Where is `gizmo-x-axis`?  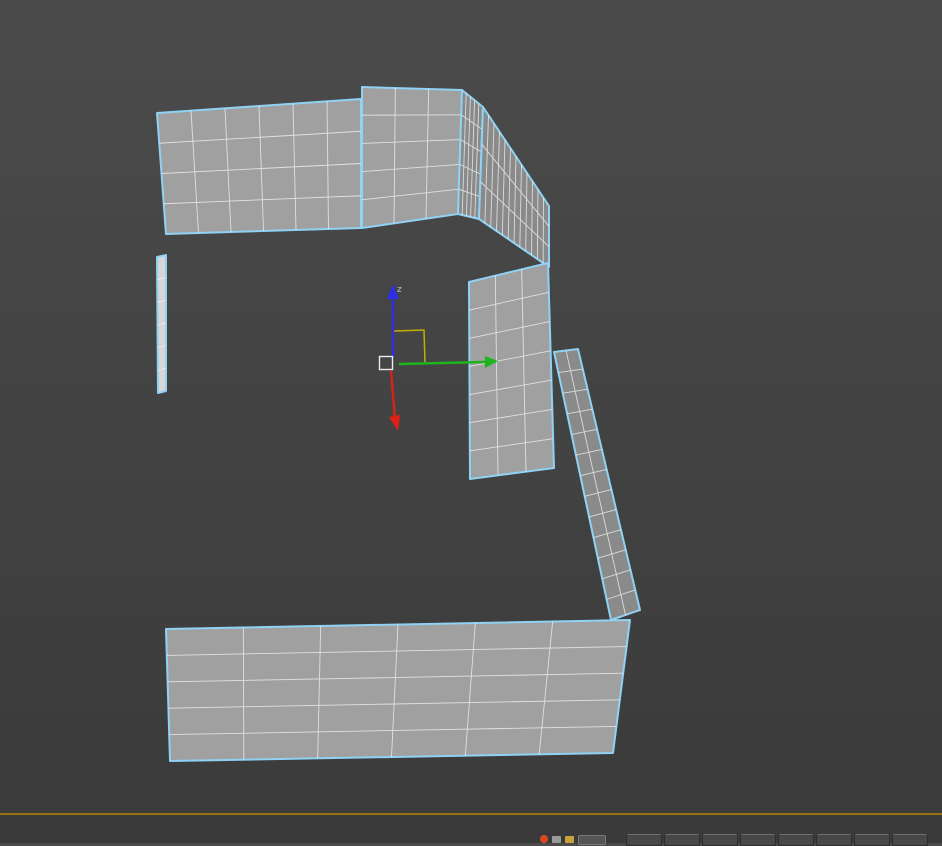 gizmo-x-axis is located at coordinates (393, 395).